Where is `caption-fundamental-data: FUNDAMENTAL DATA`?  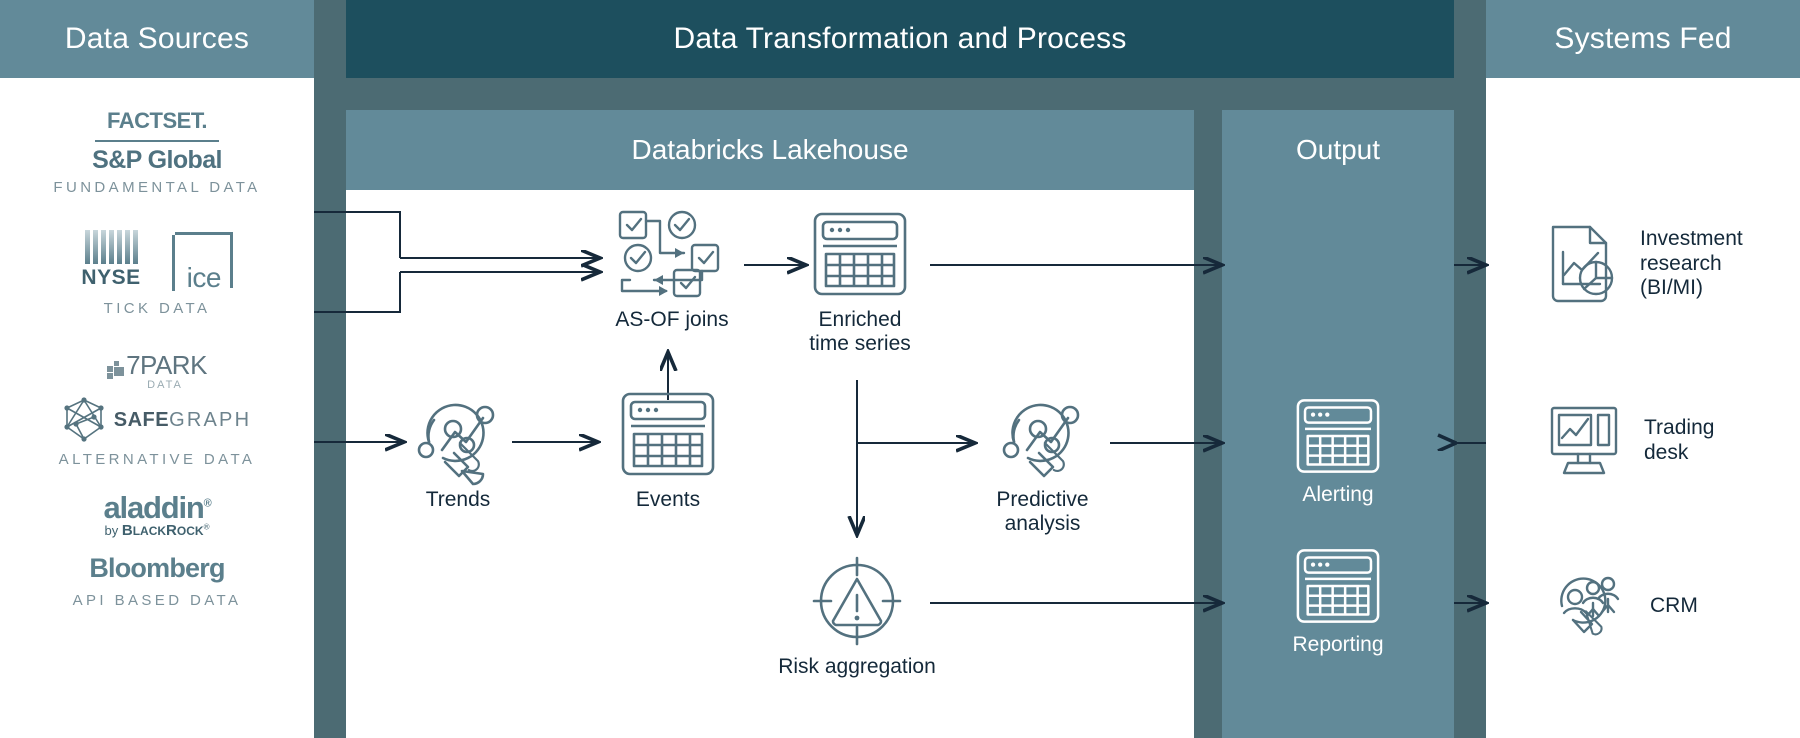
caption-fundamental-data: FUNDAMENTAL DATA is located at coordinates (157, 187).